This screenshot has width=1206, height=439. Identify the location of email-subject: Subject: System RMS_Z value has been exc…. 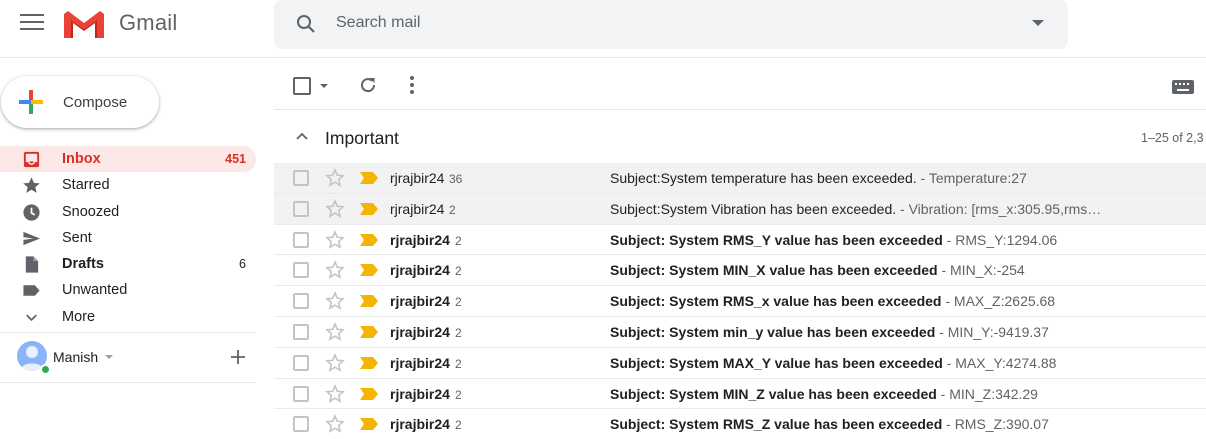
(890, 424).